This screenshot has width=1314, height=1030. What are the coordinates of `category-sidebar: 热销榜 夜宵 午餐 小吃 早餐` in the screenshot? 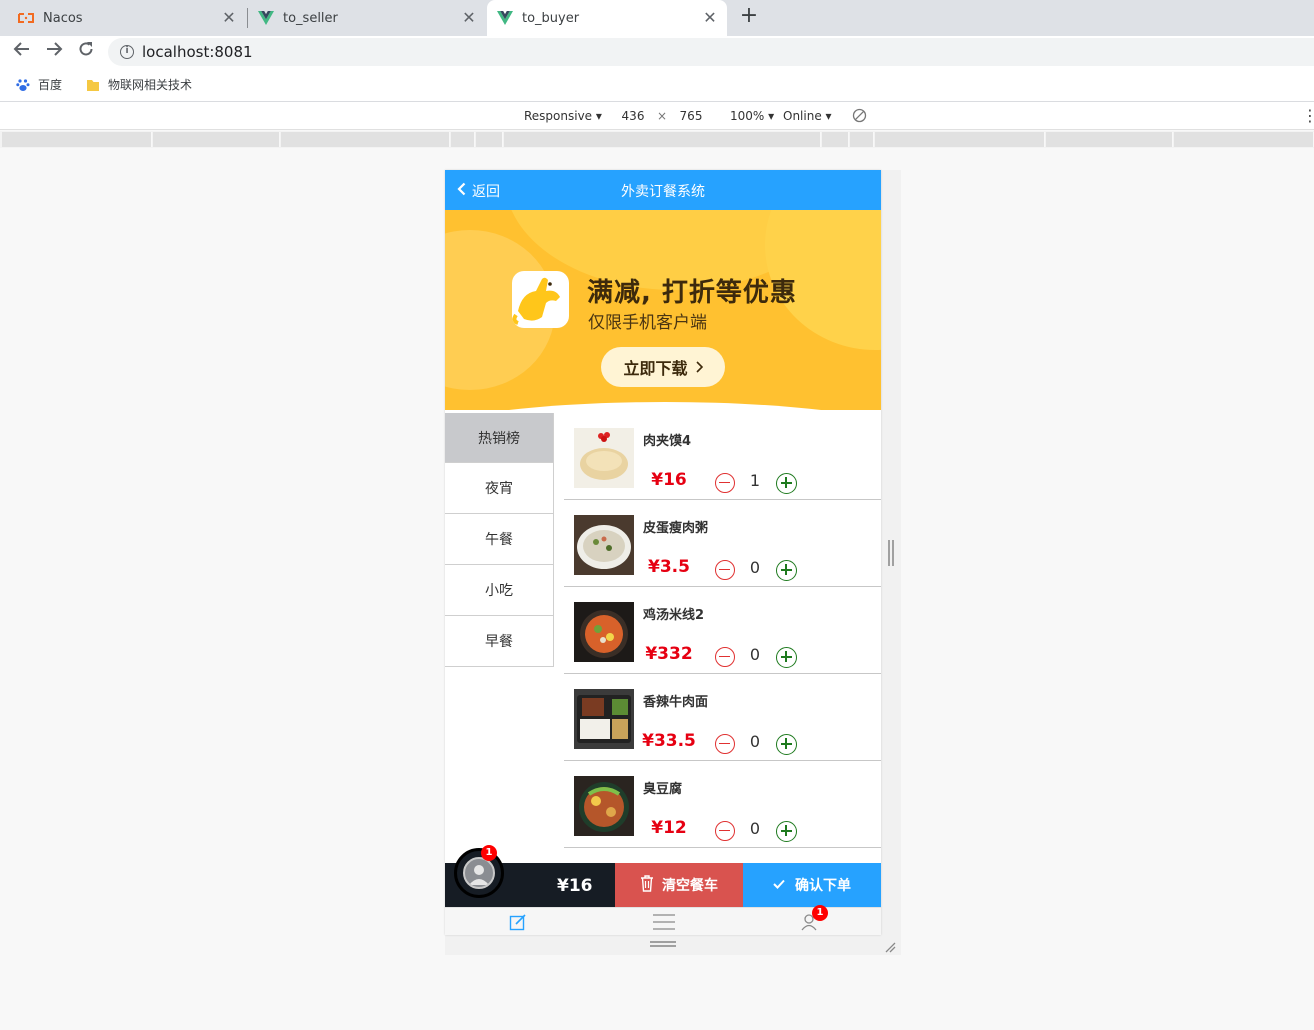 It's located at (499, 540).